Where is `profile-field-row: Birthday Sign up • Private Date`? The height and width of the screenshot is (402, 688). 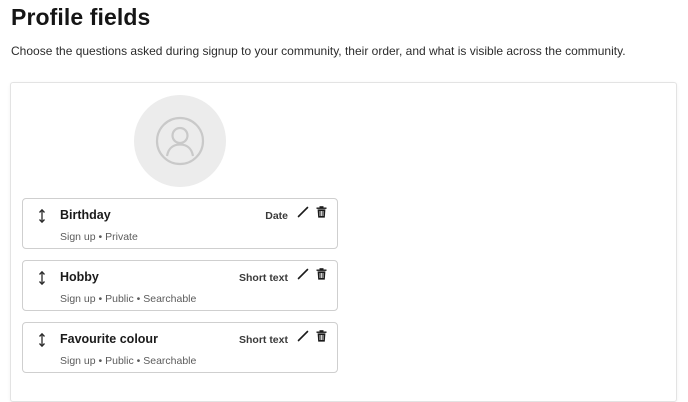
profile-field-row: Birthday Sign up • Private Date is located at coordinates (180, 223).